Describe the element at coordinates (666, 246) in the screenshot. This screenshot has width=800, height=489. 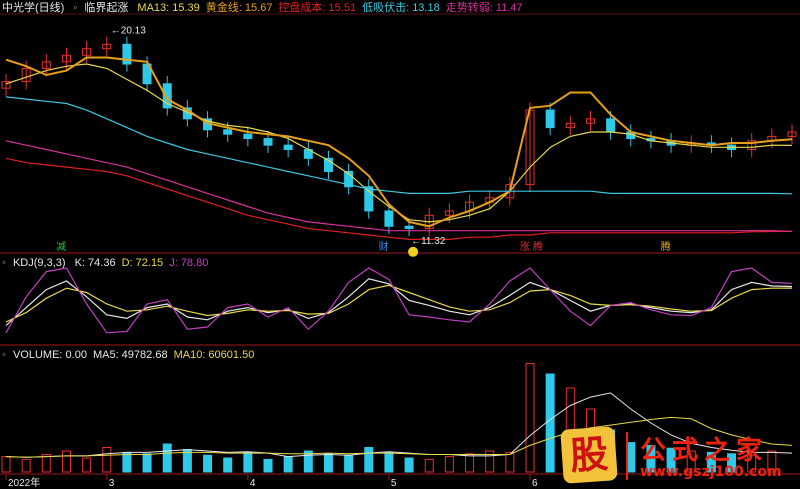
I see `signal-label-3: 腾` at that location.